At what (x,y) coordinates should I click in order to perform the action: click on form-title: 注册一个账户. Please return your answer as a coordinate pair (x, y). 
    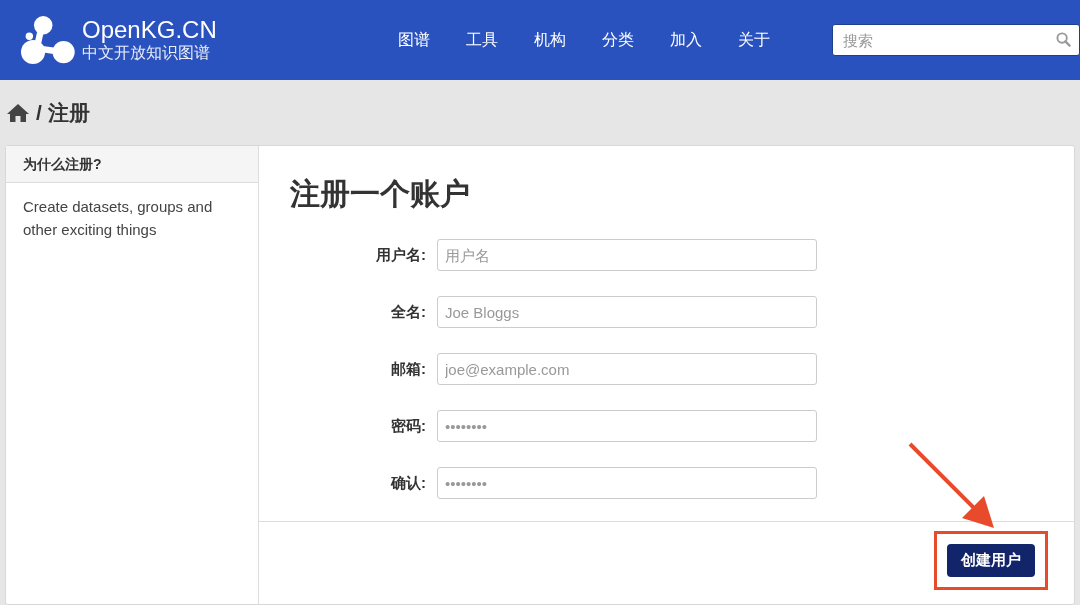
    Looking at the image, I should click on (380, 194).